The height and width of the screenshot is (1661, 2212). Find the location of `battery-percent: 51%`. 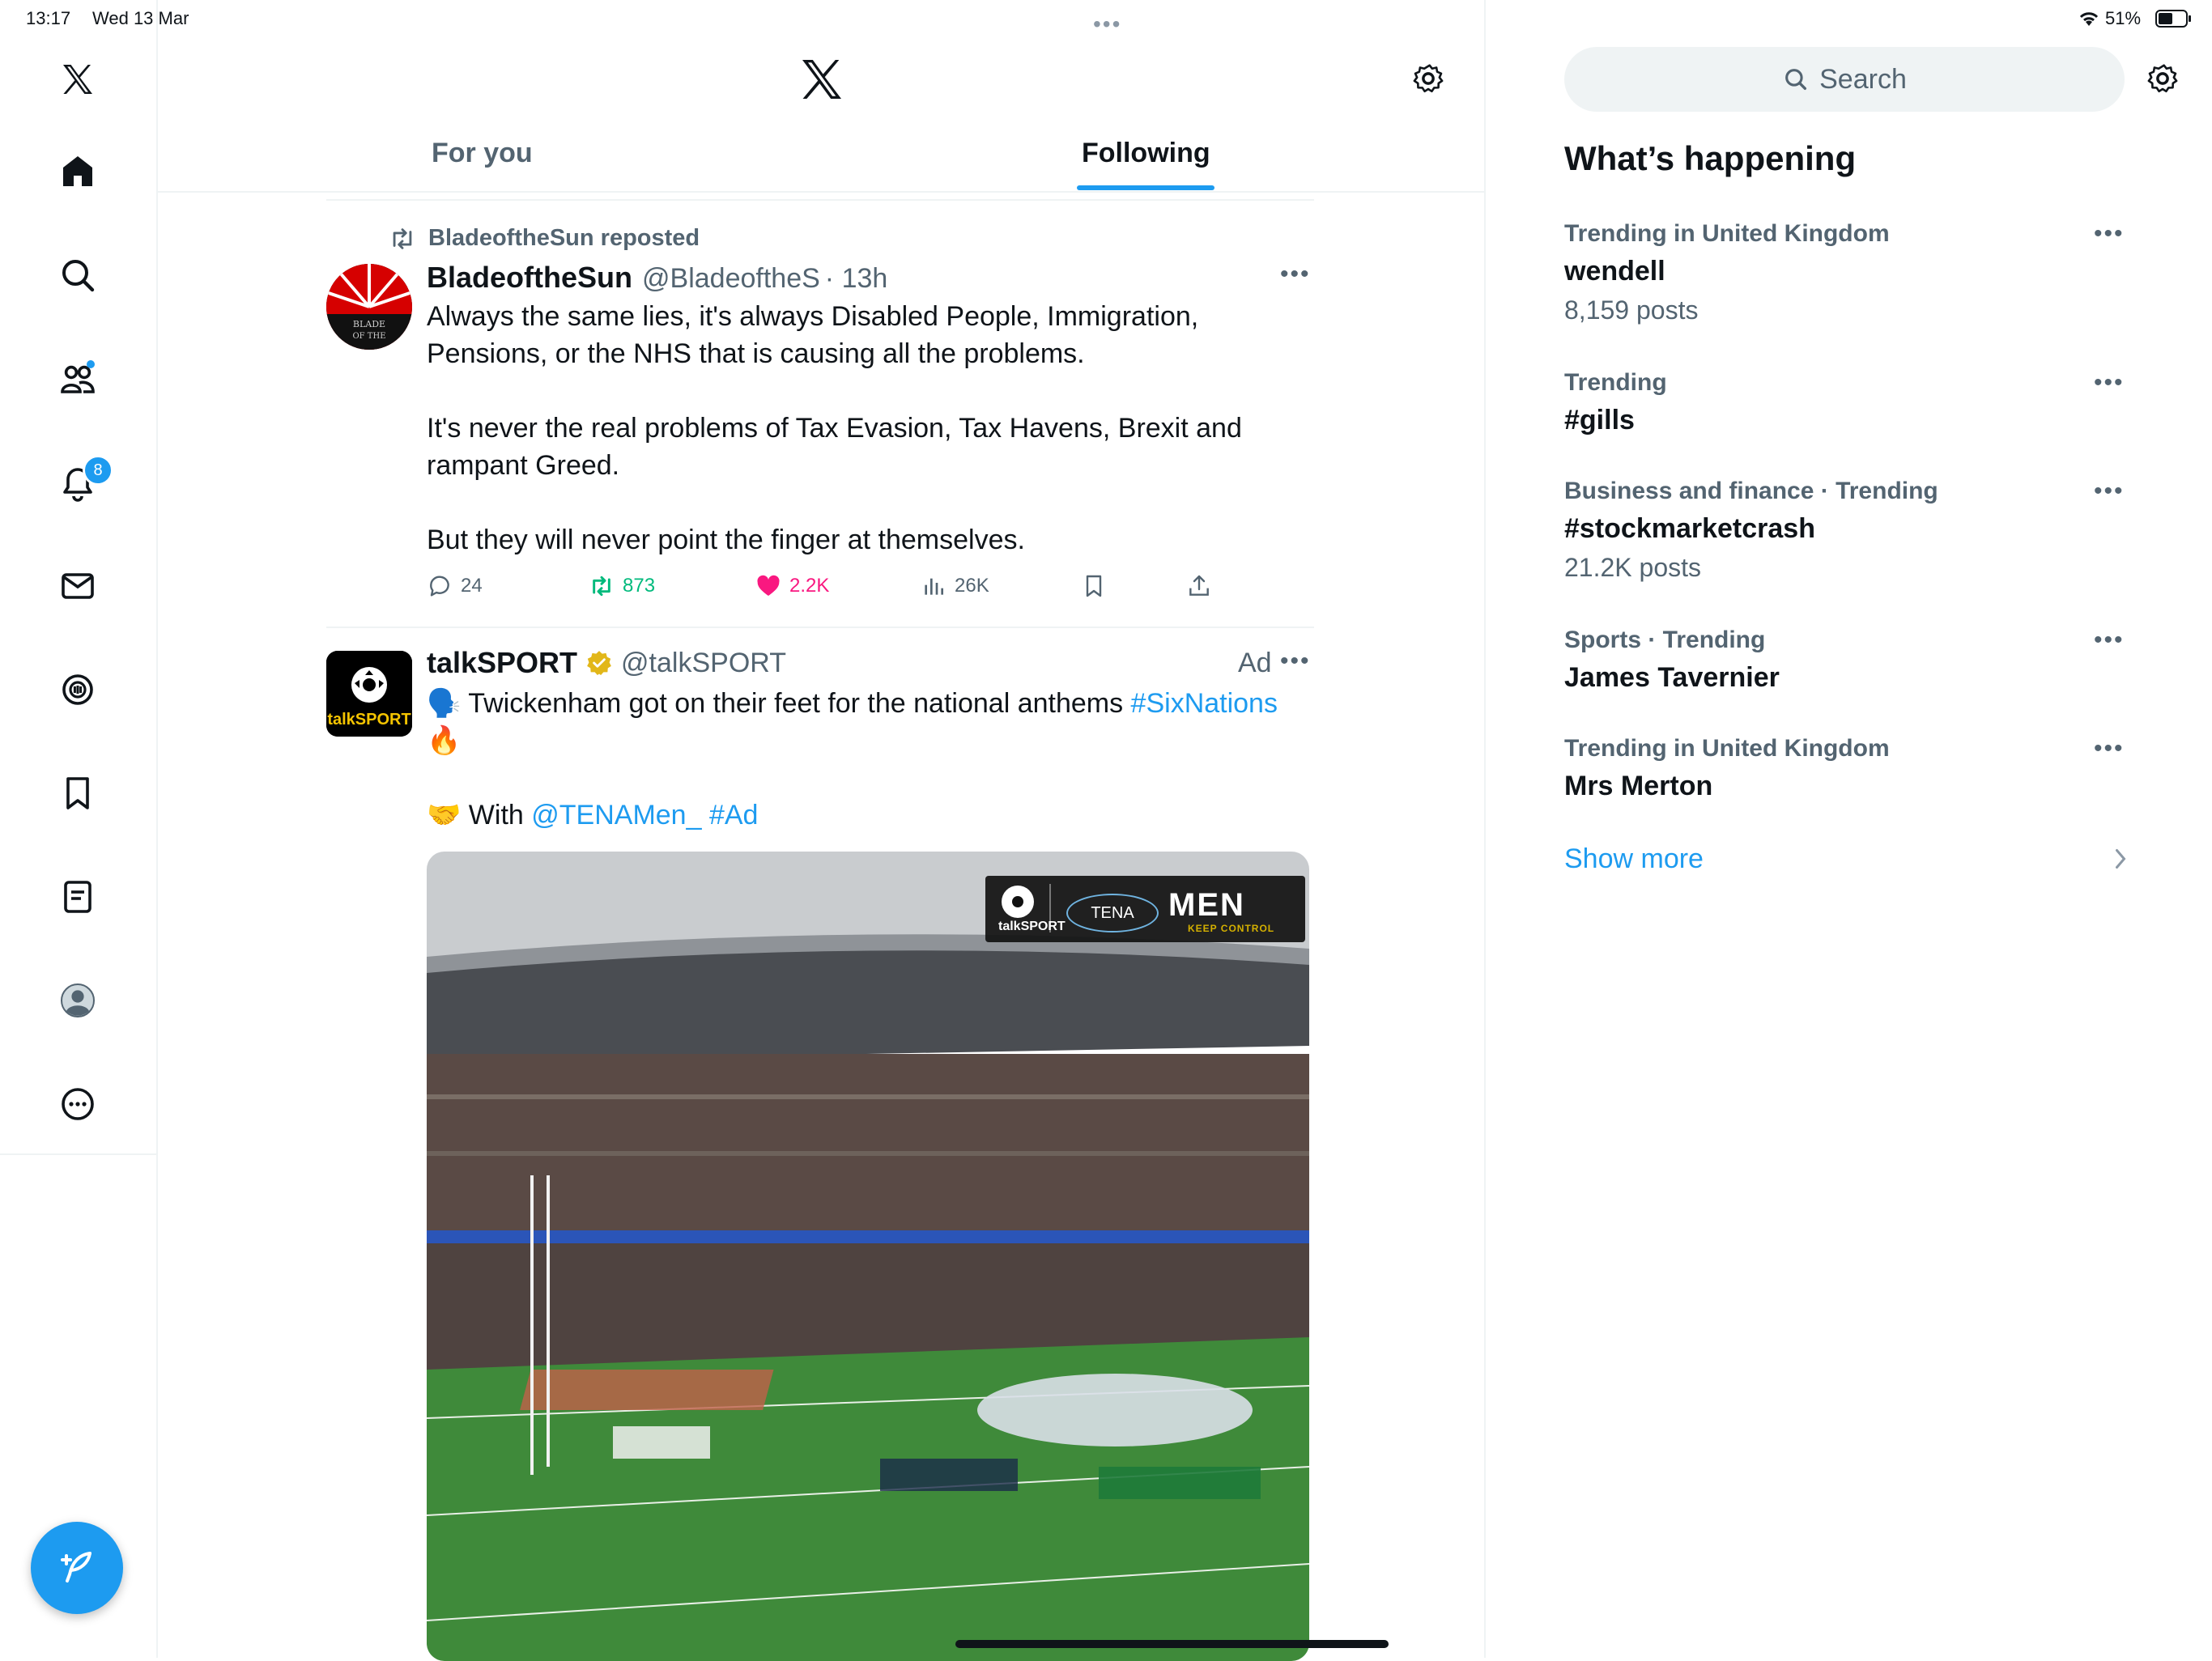

battery-percent: 51% is located at coordinates (2123, 18).